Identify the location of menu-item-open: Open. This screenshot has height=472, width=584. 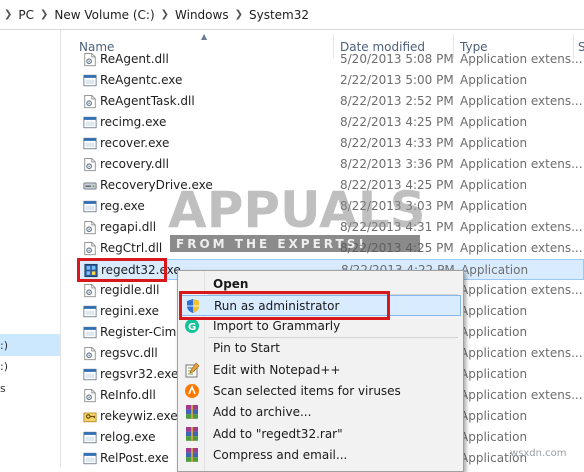
(320, 284).